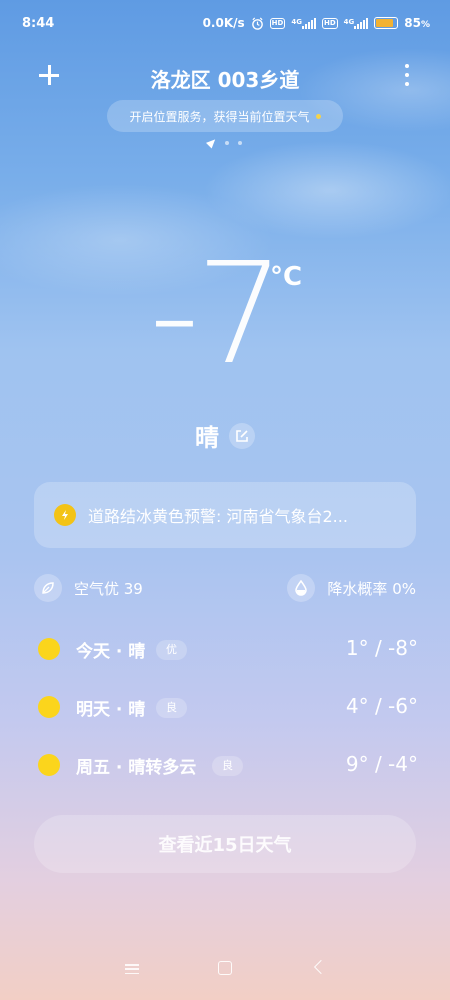 The width and height of the screenshot is (450, 1000). Describe the element at coordinates (223, 23) in the screenshot. I see `net-speed: 0.0K/s` at that location.